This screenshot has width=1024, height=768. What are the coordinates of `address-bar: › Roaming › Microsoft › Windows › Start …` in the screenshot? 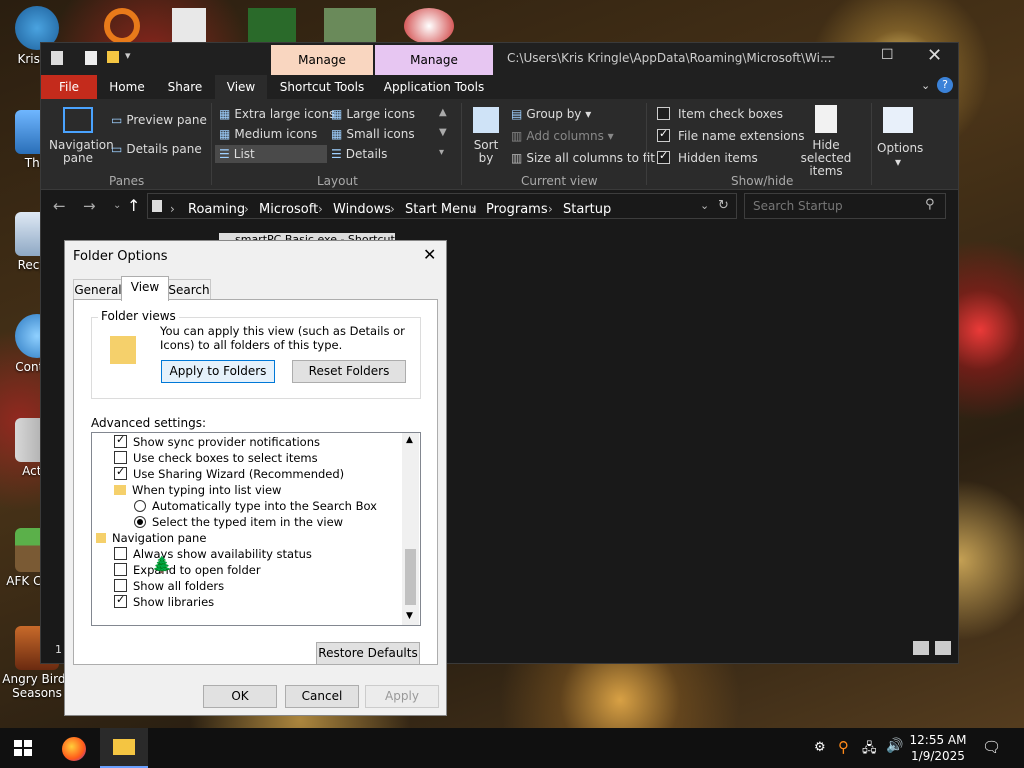 It's located at (442, 206).